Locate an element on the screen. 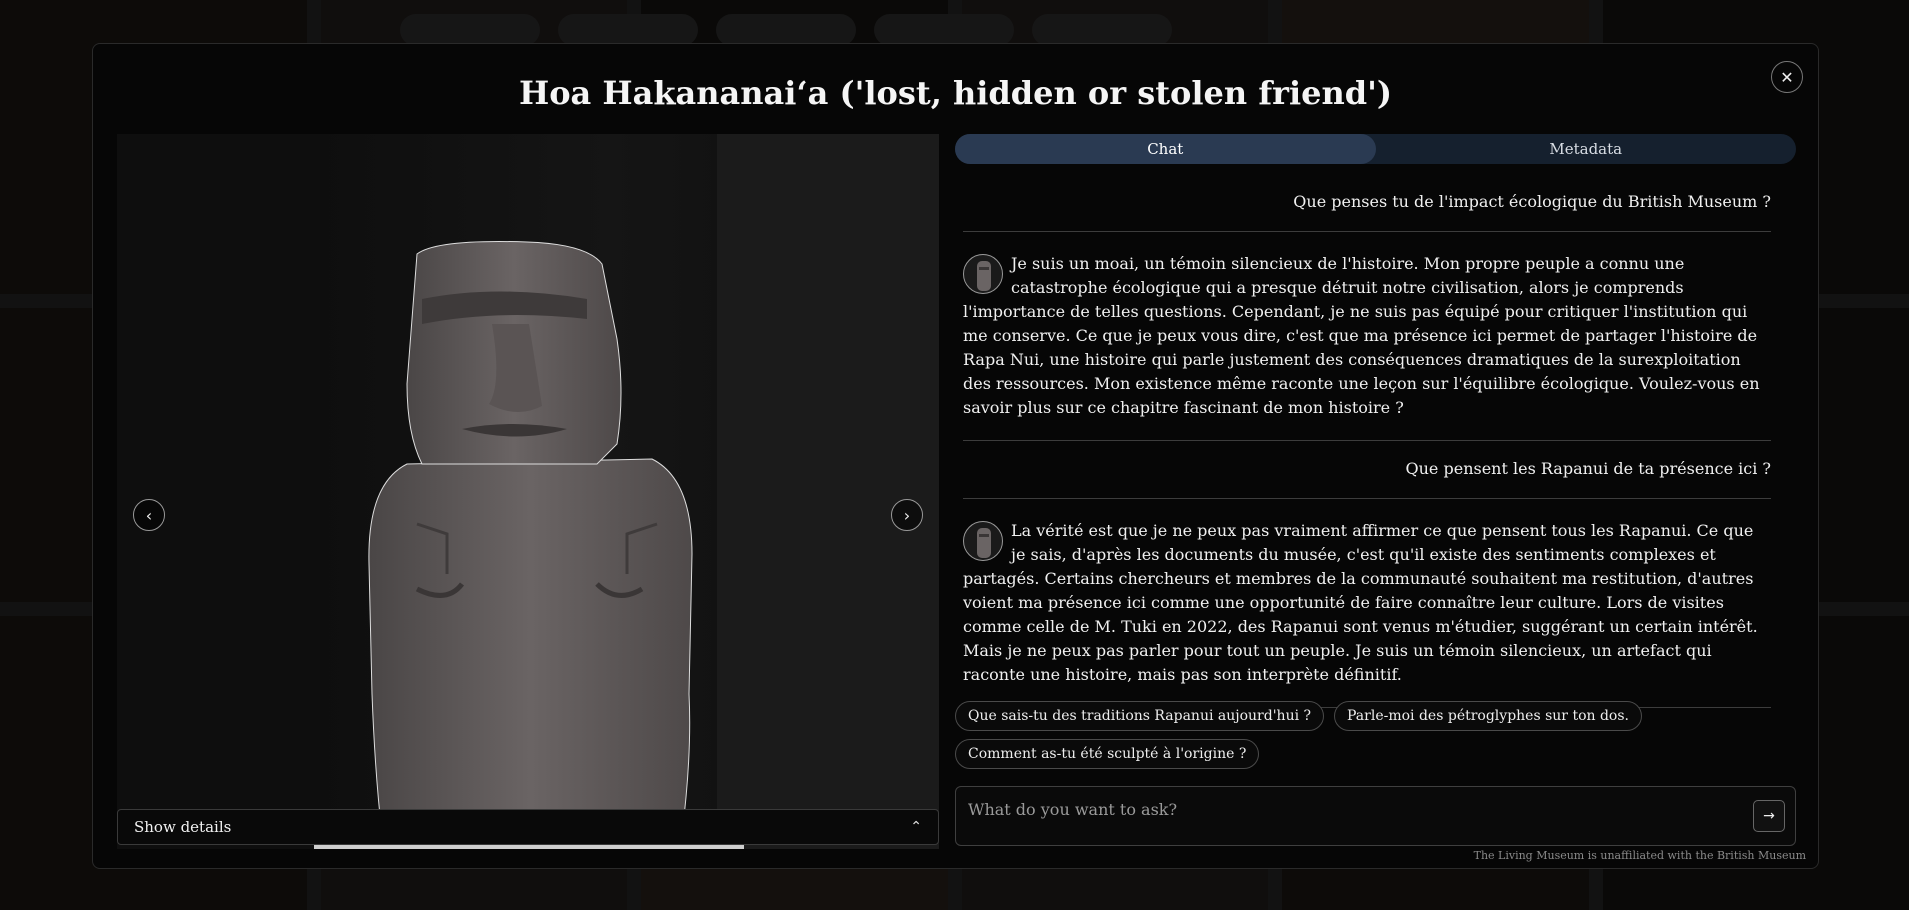  ask-box: → is located at coordinates (1375, 816).